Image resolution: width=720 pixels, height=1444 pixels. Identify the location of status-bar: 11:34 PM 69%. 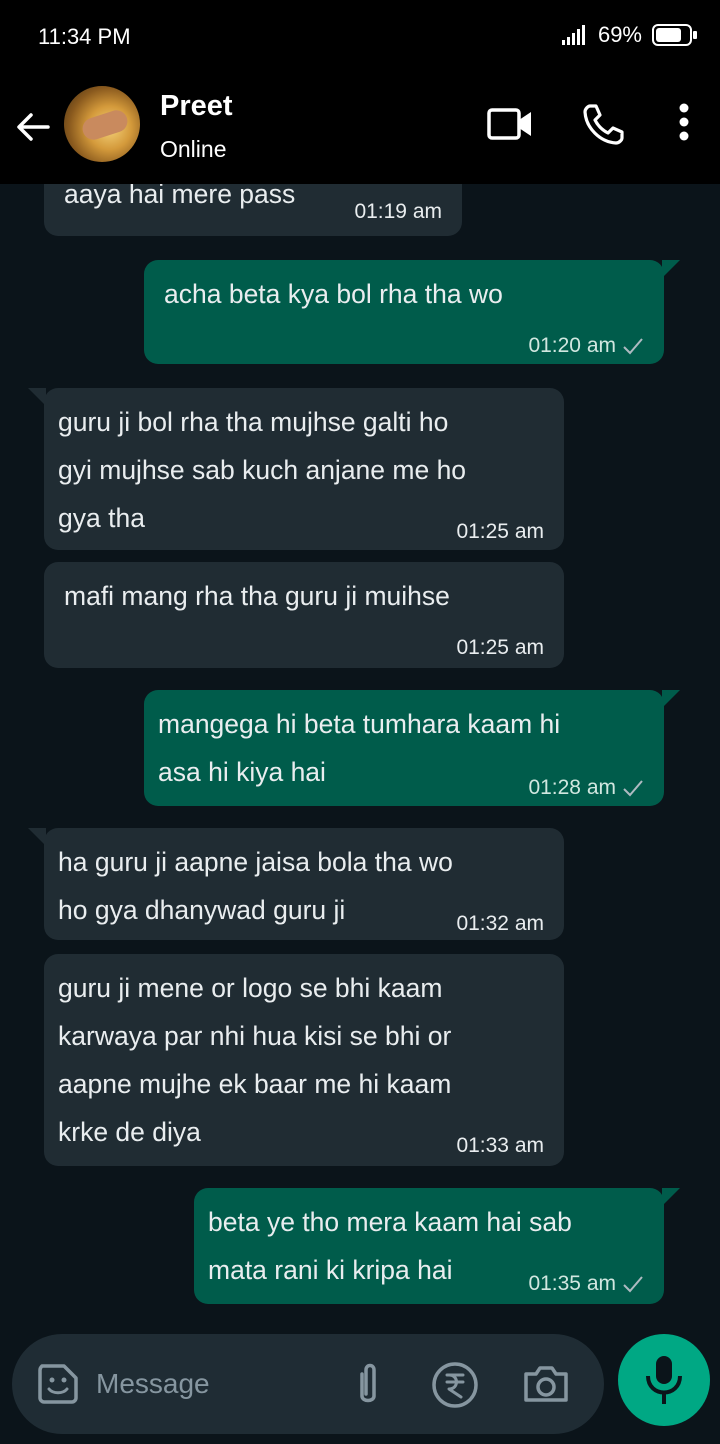
(360, 36).